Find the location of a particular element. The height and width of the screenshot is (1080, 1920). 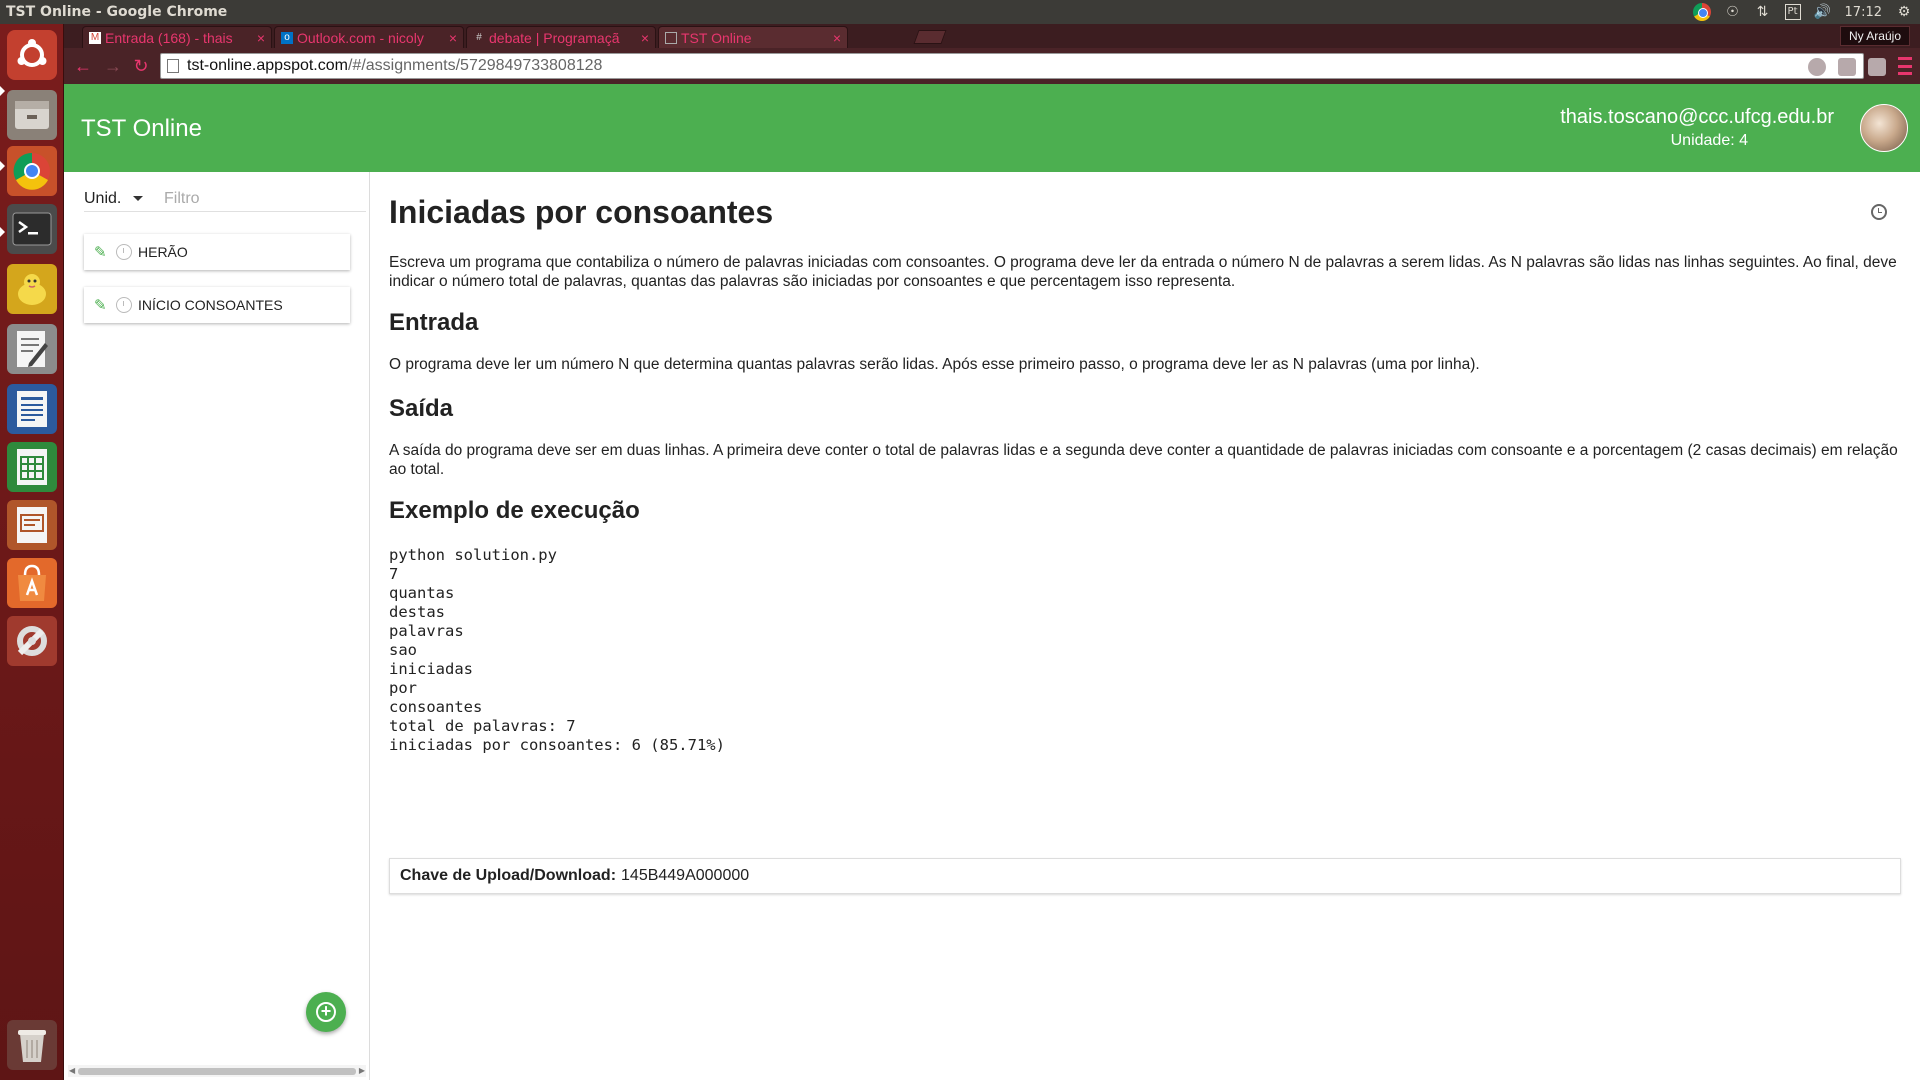

unit-select: Unid. is located at coordinates (124, 199).